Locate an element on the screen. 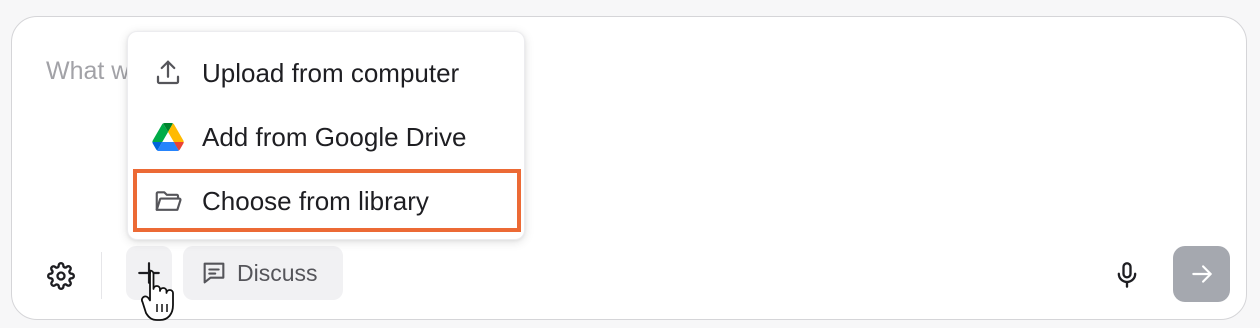  upload-icon is located at coordinates (168, 73).